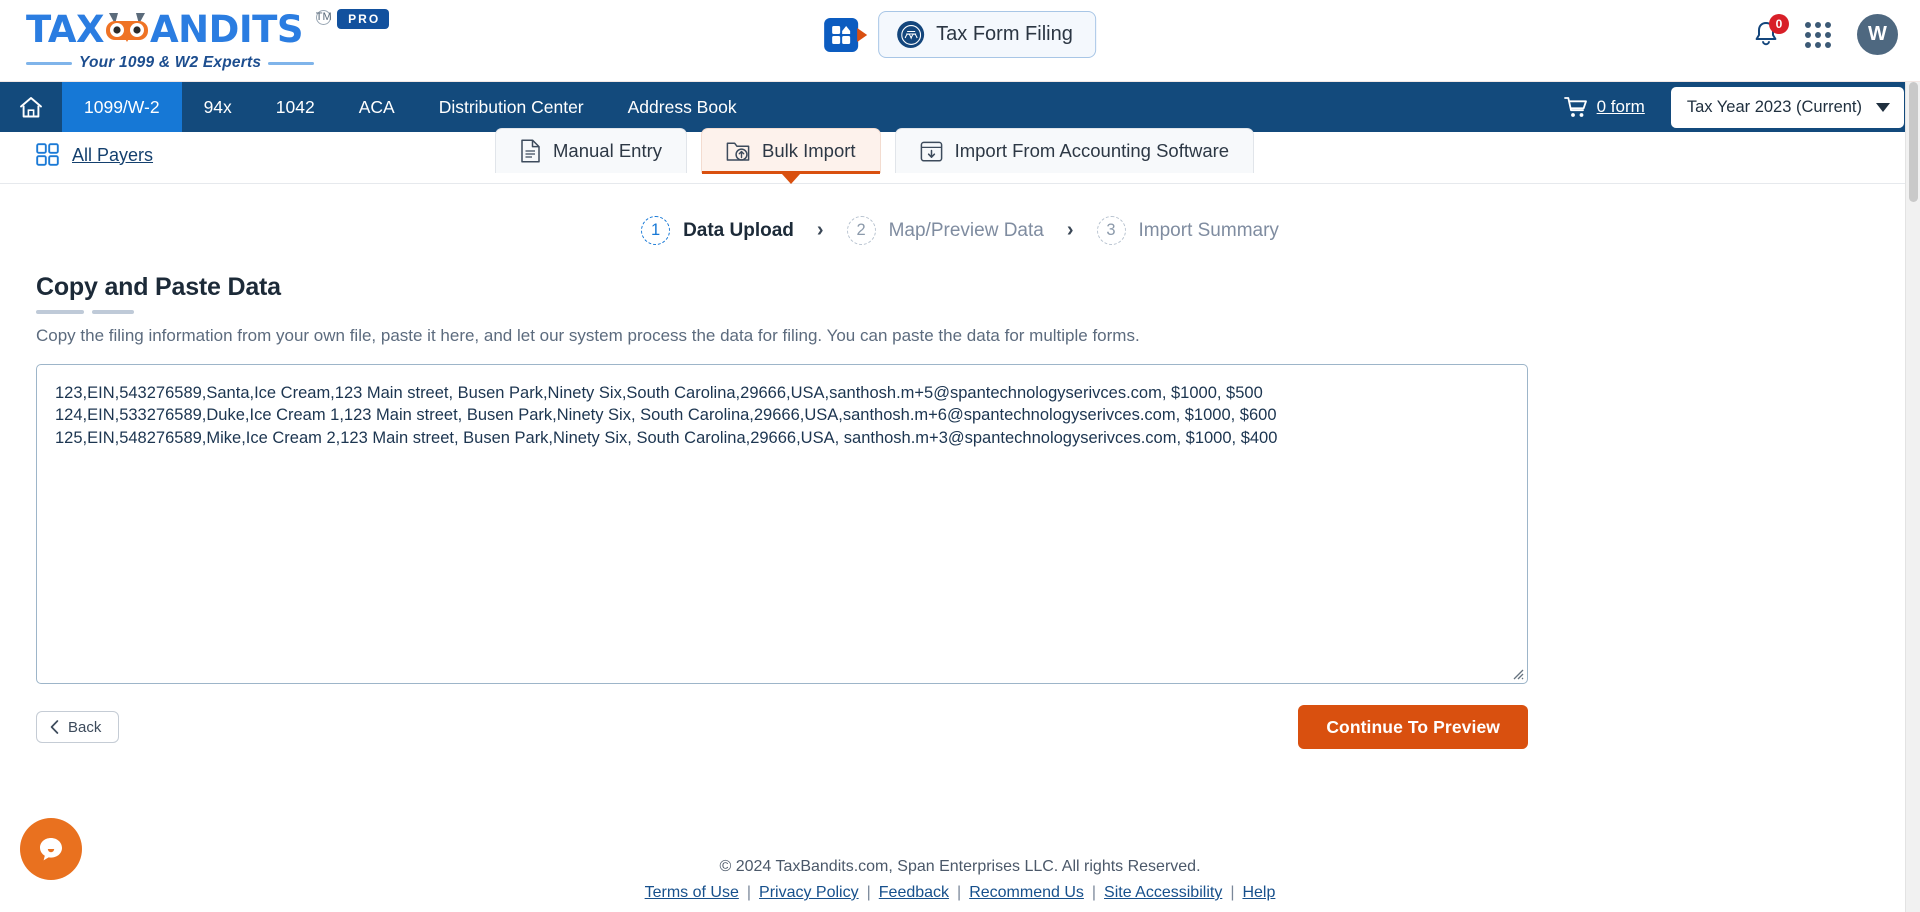 The image size is (1920, 912). What do you see at coordinates (1913, 142) in the screenshot?
I see `scrollbar-thumb` at bounding box center [1913, 142].